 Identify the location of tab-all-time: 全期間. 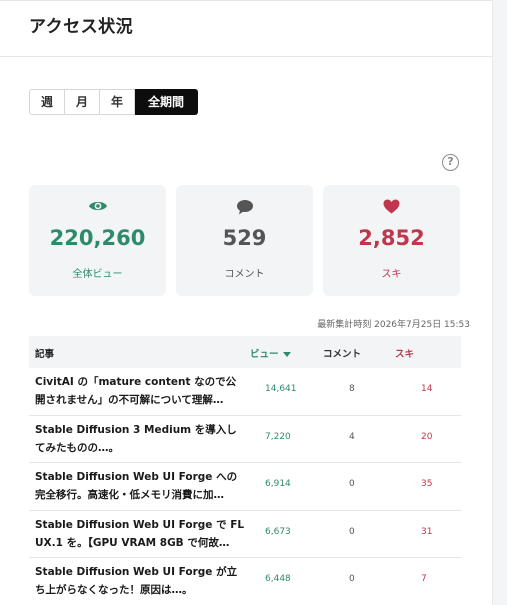
(167, 102).